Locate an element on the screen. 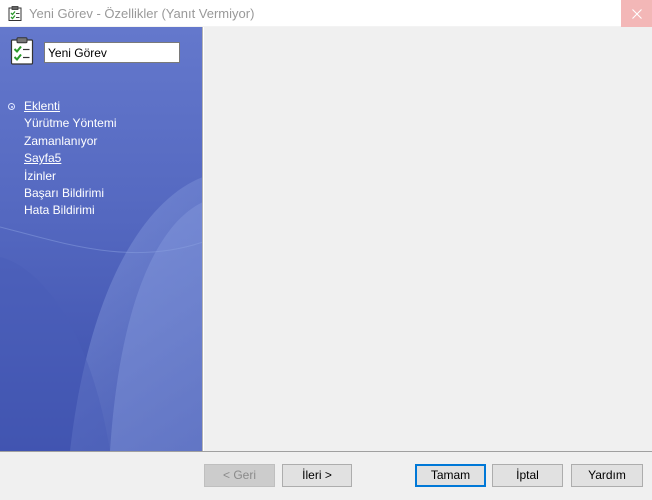 Image resolution: width=652 pixels, height=500 pixels. nav-item-label: Eklenti is located at coordinates (42, 106).